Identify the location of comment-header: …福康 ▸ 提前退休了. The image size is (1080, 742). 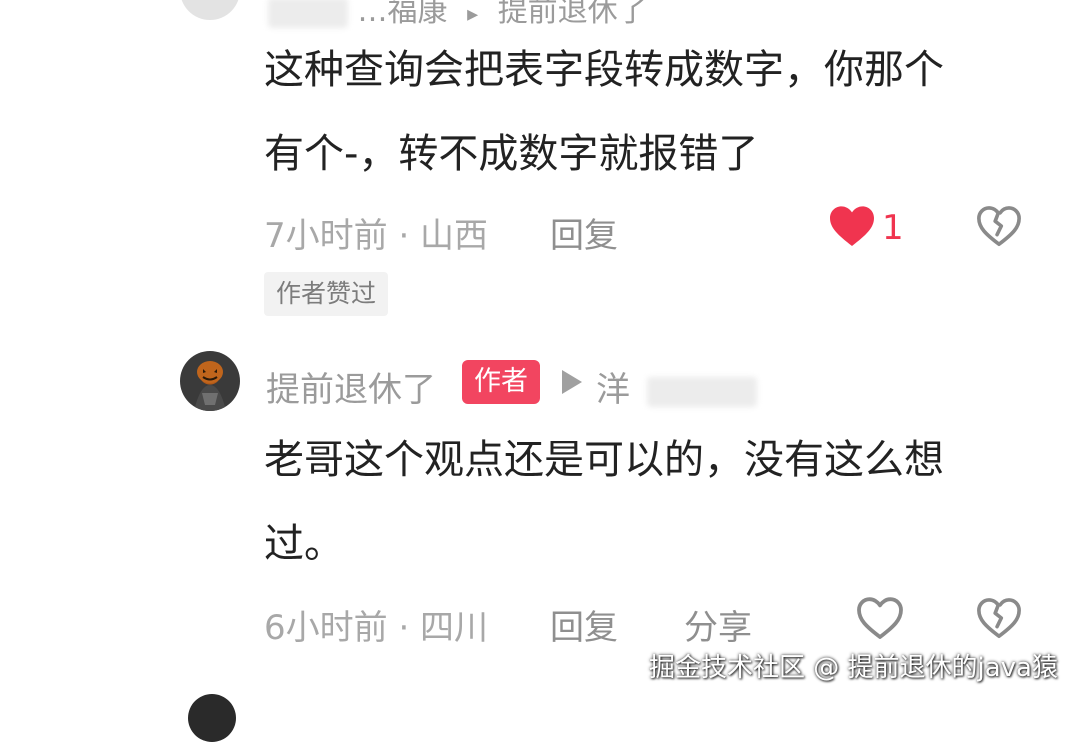
(458, 15).